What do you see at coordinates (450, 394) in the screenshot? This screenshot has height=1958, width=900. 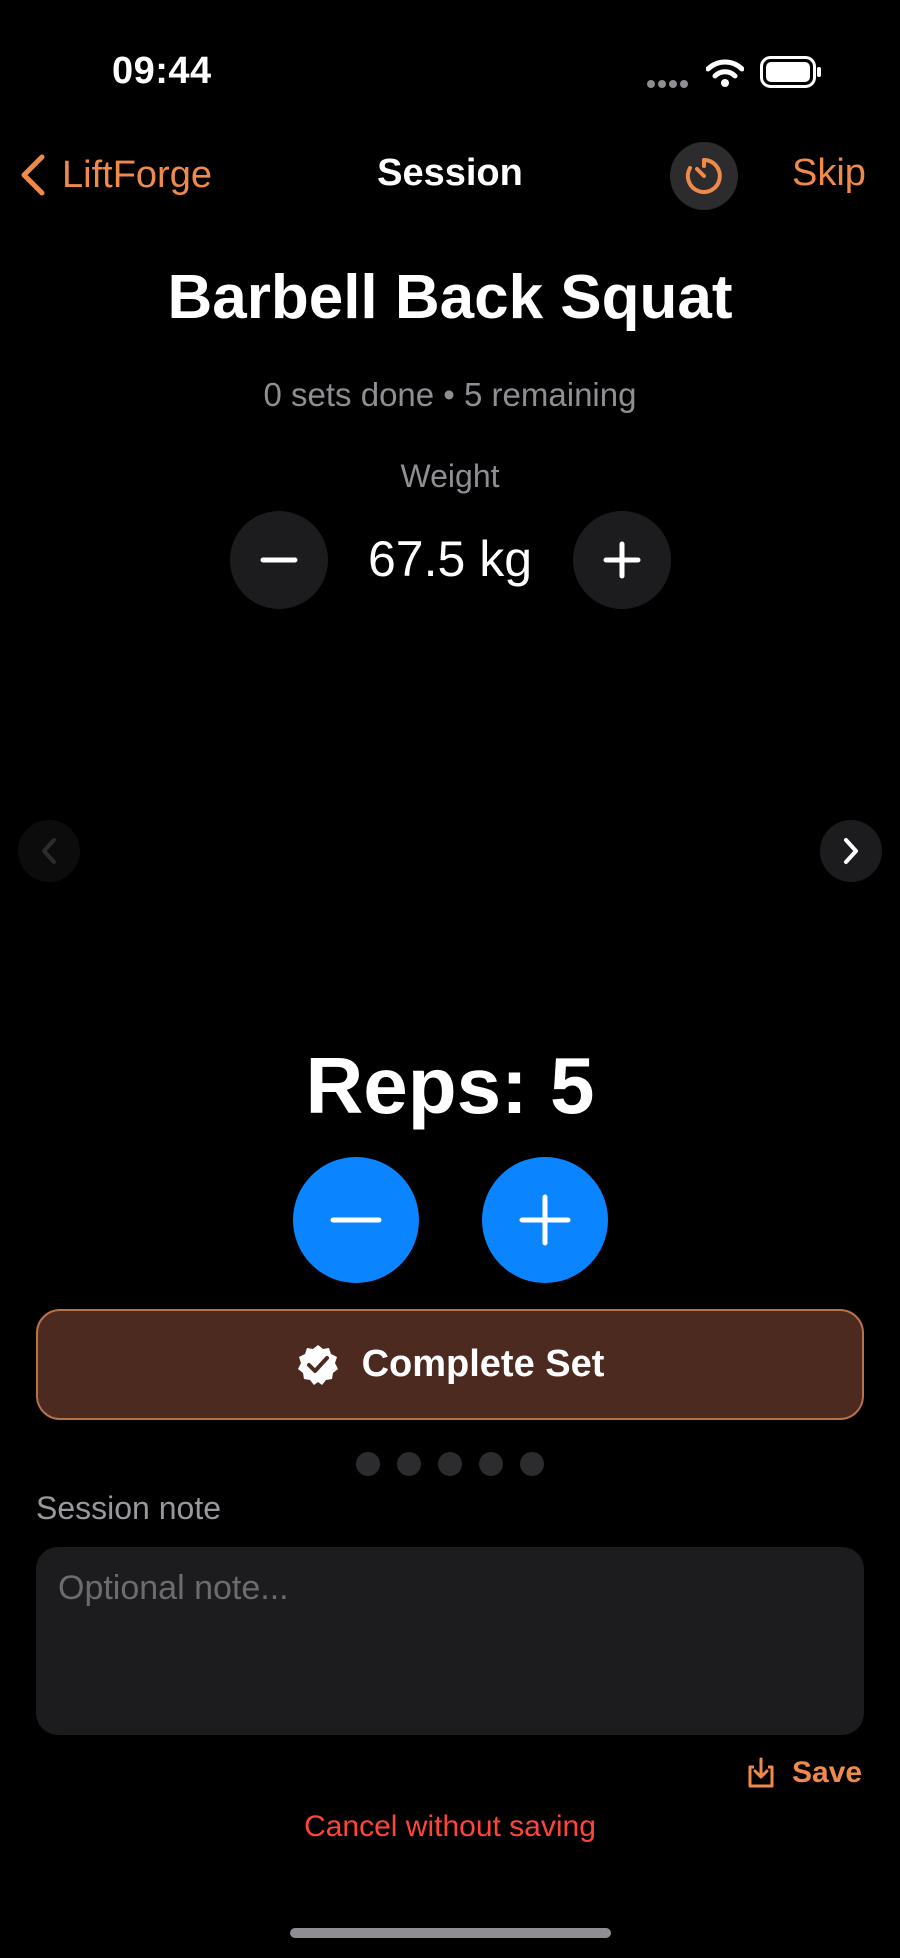 I see `sets-progress: 0 sets done • 5 remaining` at bounding box center [450, 394].